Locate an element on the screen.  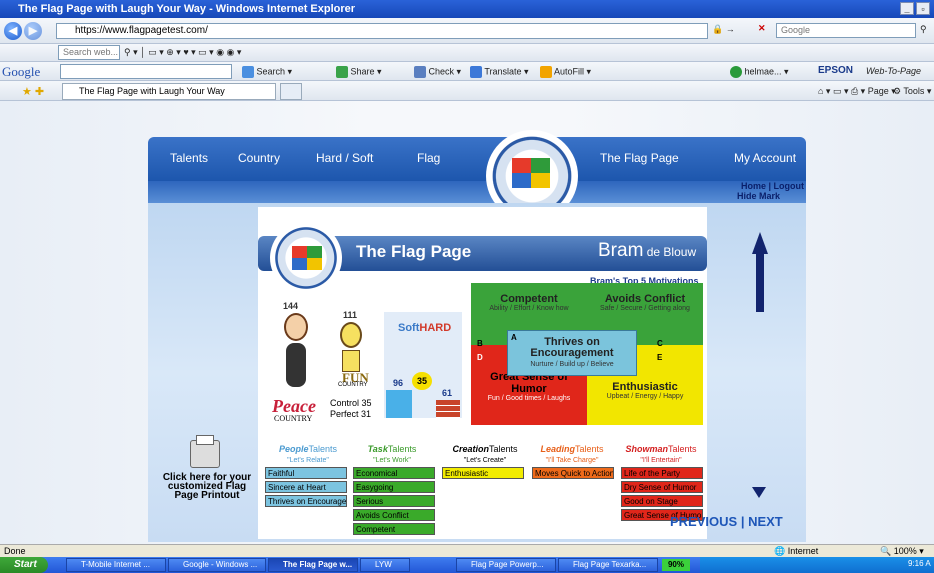
taskbar-item: LYW is located at coordinates (385, 565).